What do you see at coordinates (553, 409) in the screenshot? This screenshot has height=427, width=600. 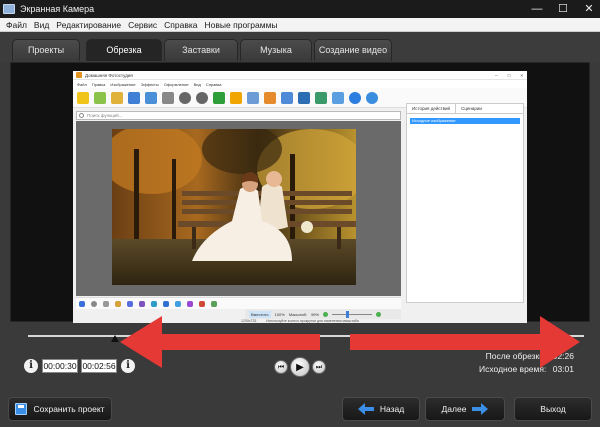 I see `exit-button: Выход` at bounding box center [553, 409].